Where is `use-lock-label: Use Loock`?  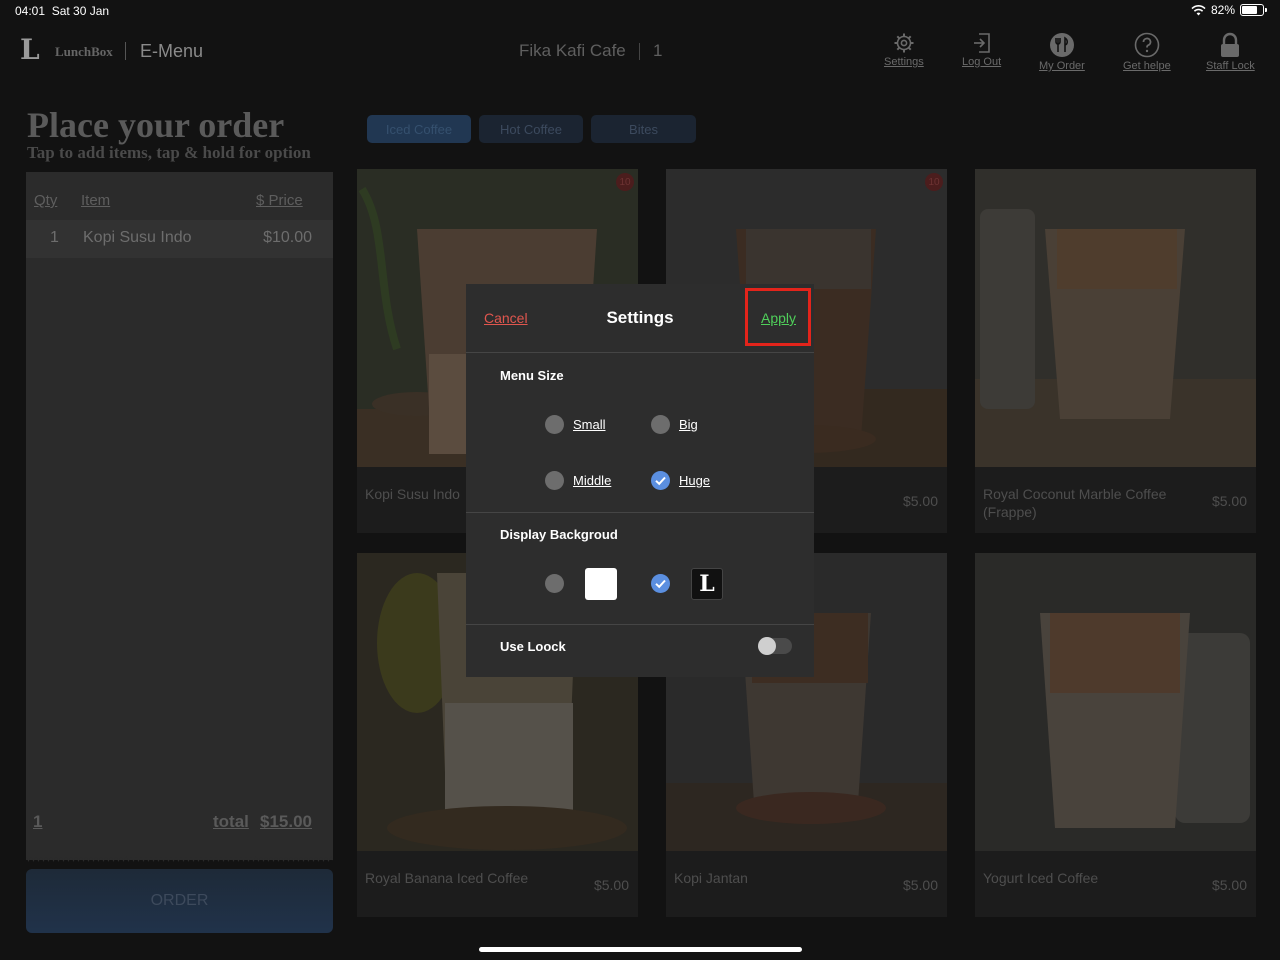
use-lock-label: Use Loock is located at coordinates (533, 646).